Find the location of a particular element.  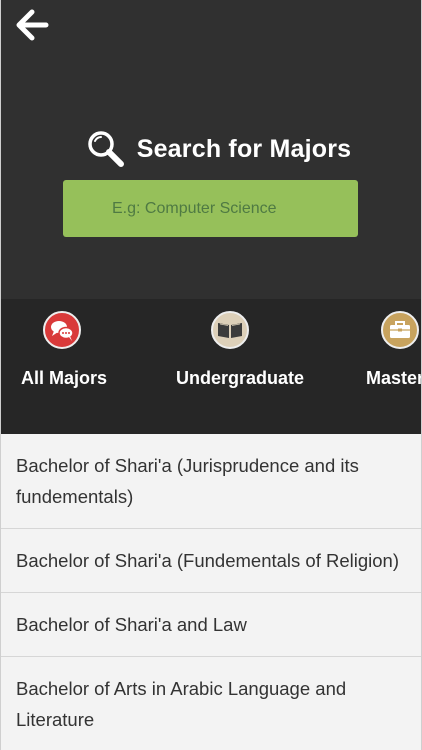

category-undergraduate: Undergraduate is located at coordinates (236, 366).